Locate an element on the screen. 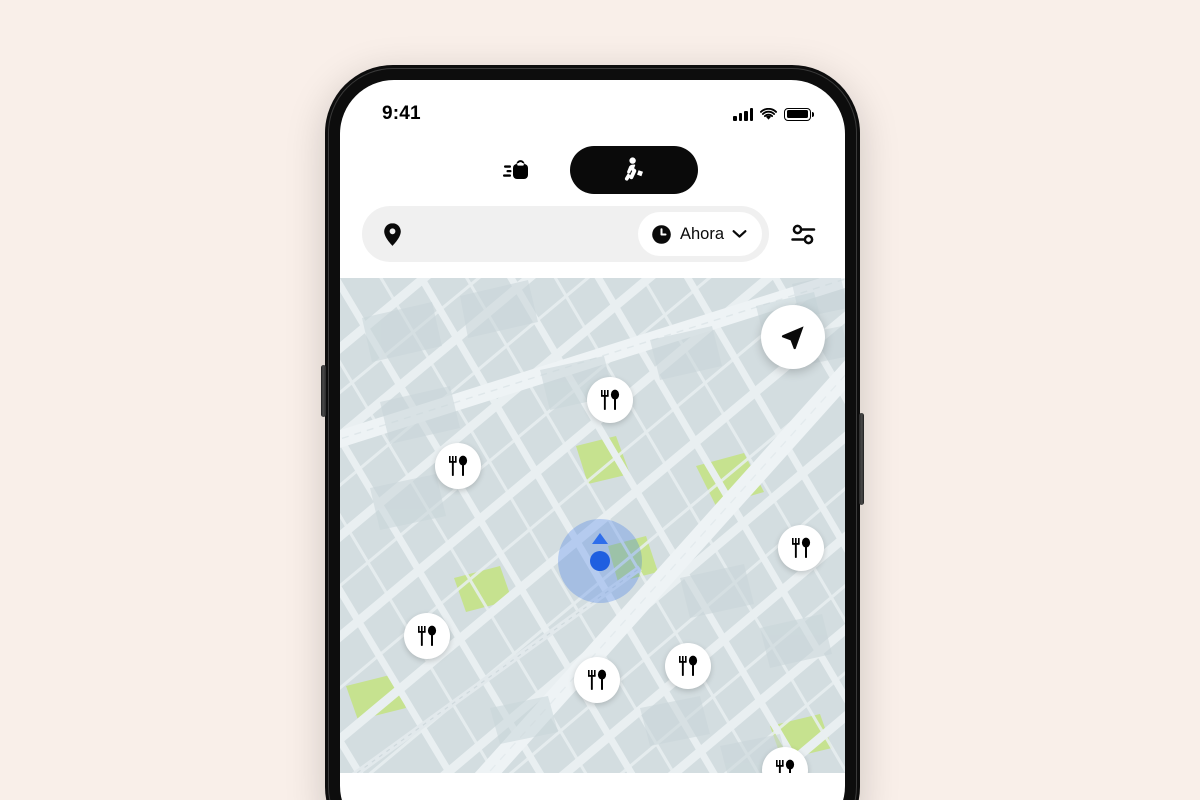 Image resolution: width=1200 pixels, height=800 pixels. status-time: 9:41 is located at coordinates (401, 113).